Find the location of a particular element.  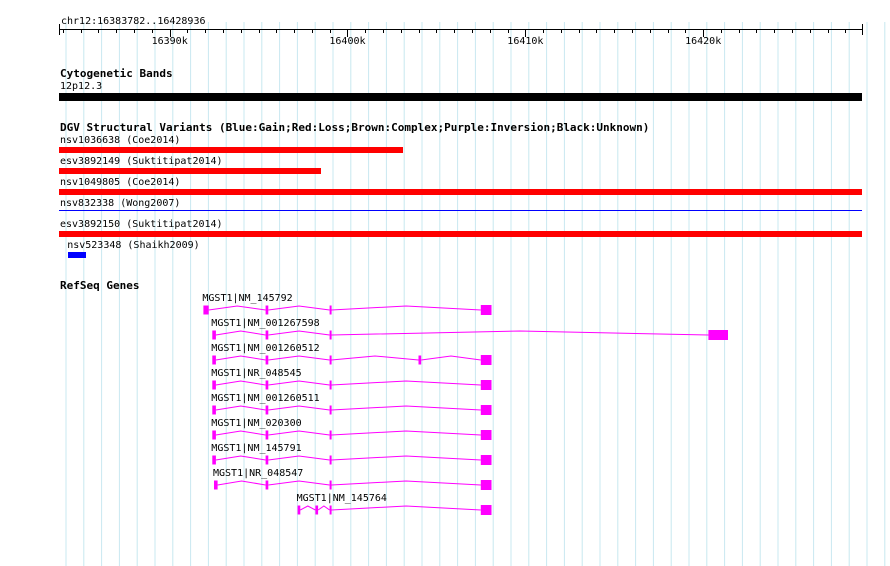

gene-label: MGST1|NM_145764 is located at coordinates (341, 498).